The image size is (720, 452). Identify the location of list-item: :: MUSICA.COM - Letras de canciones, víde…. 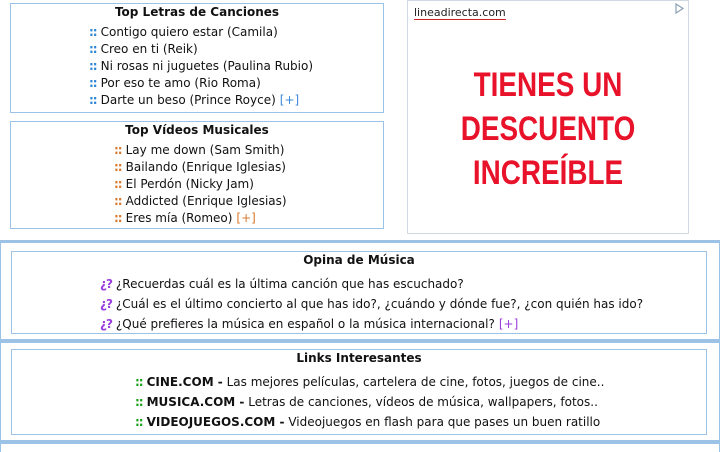
(369, 402).